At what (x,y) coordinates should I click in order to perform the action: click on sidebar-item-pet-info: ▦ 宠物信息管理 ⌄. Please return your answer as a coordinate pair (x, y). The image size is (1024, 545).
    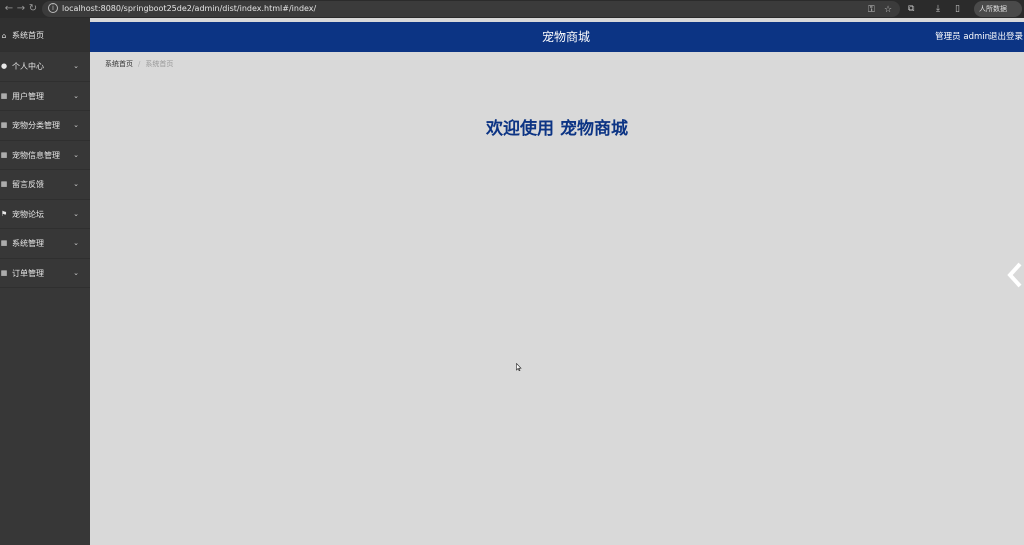
    Looking at the image, I should click on (45, 155).